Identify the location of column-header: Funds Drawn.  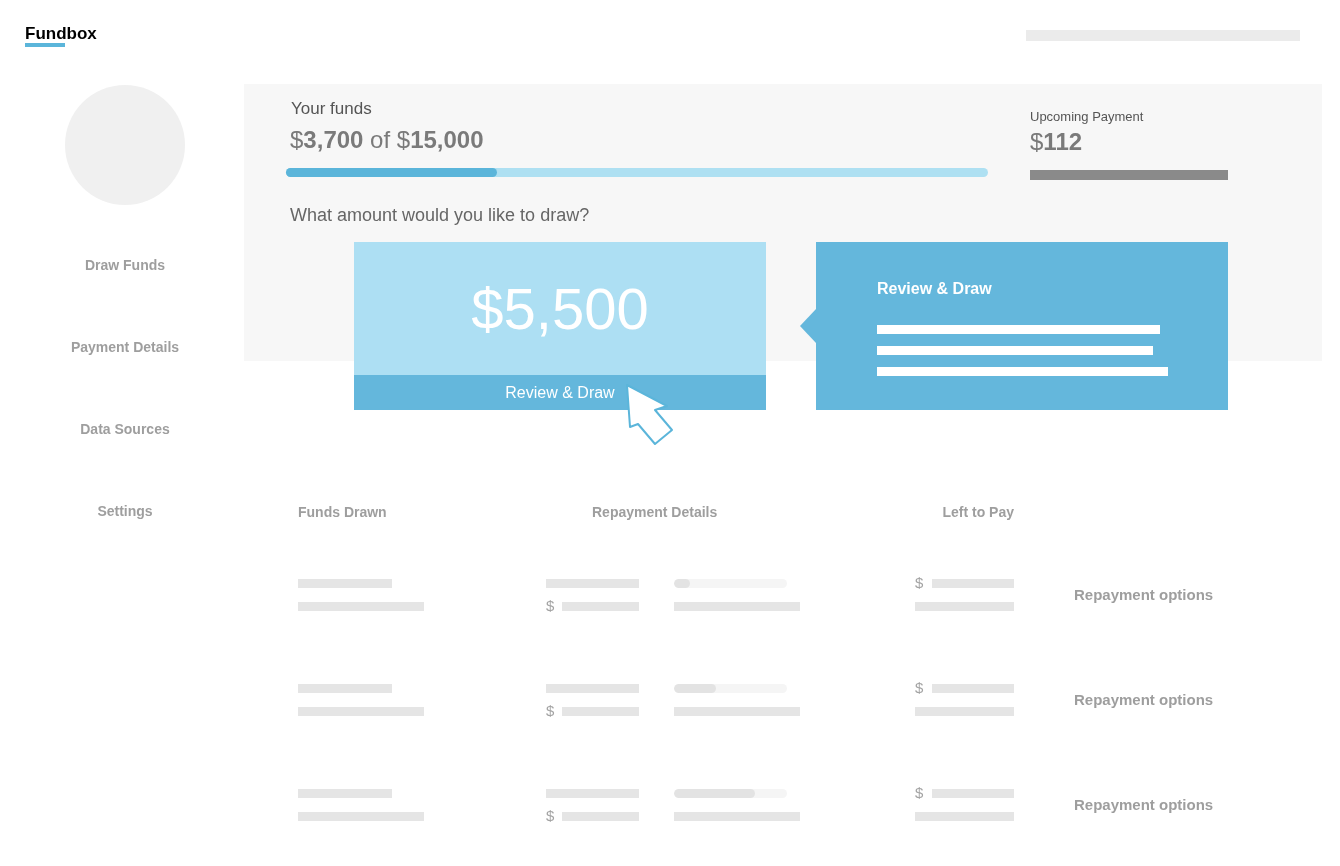
(342, 512).